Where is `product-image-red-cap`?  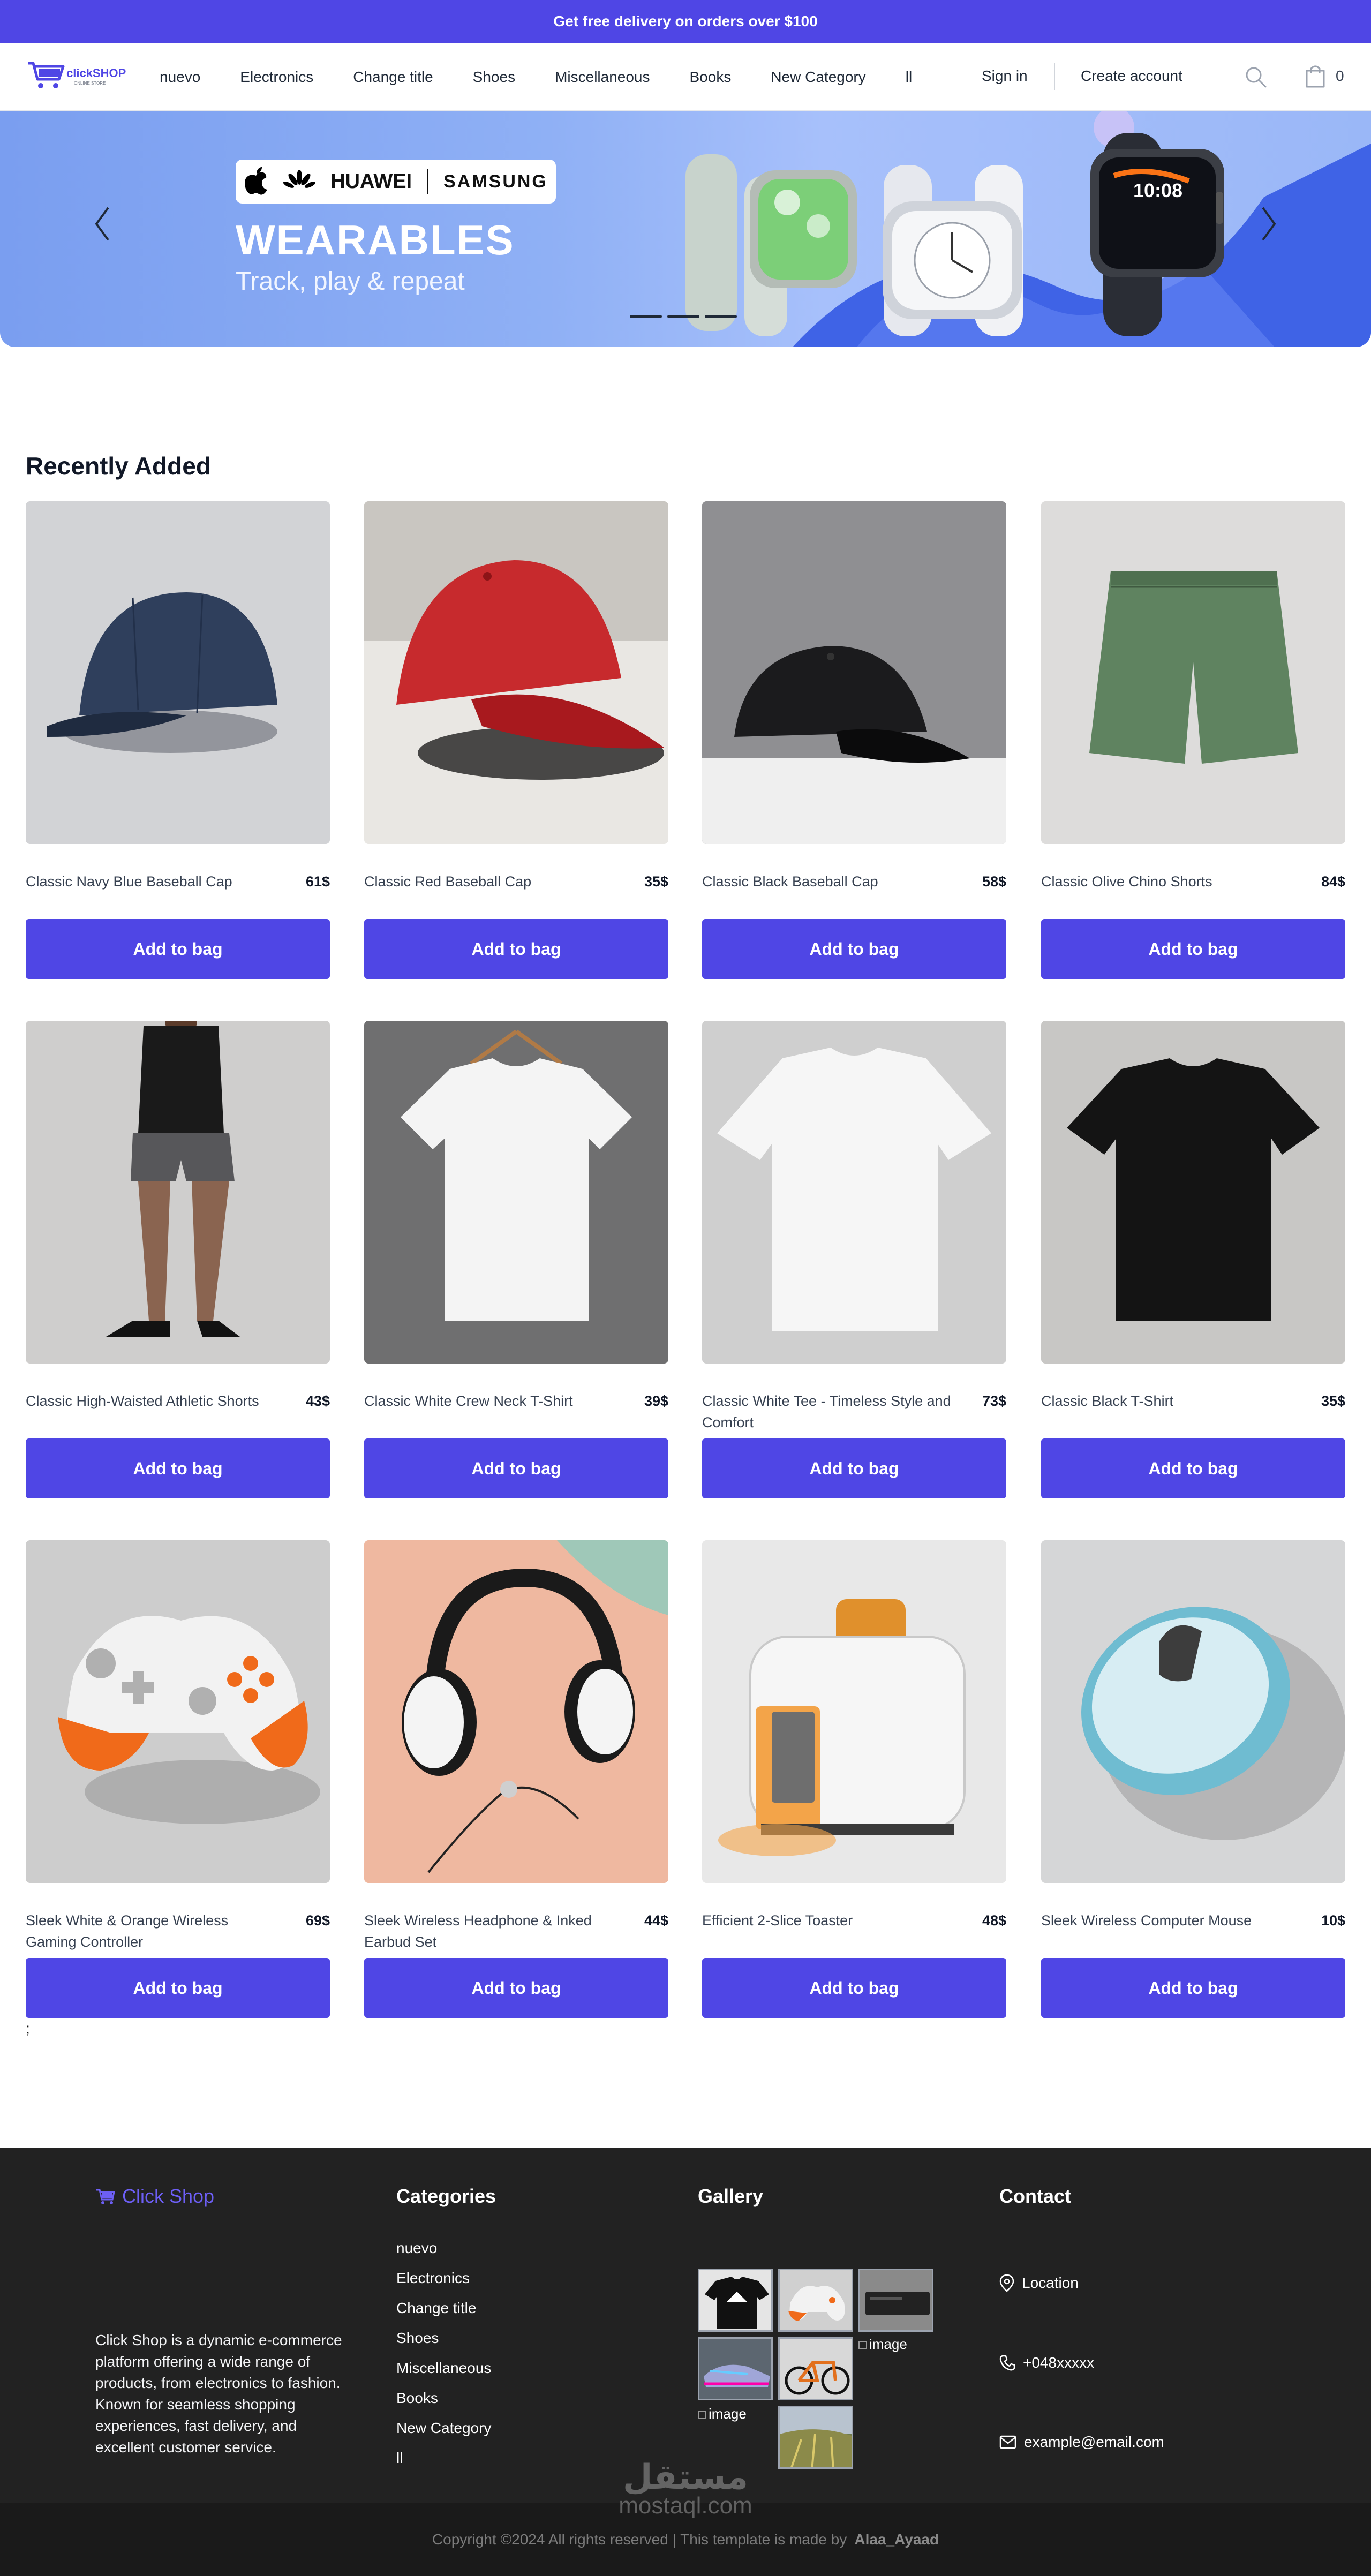
product-image-red-cap is located at coordinates (516, 672).